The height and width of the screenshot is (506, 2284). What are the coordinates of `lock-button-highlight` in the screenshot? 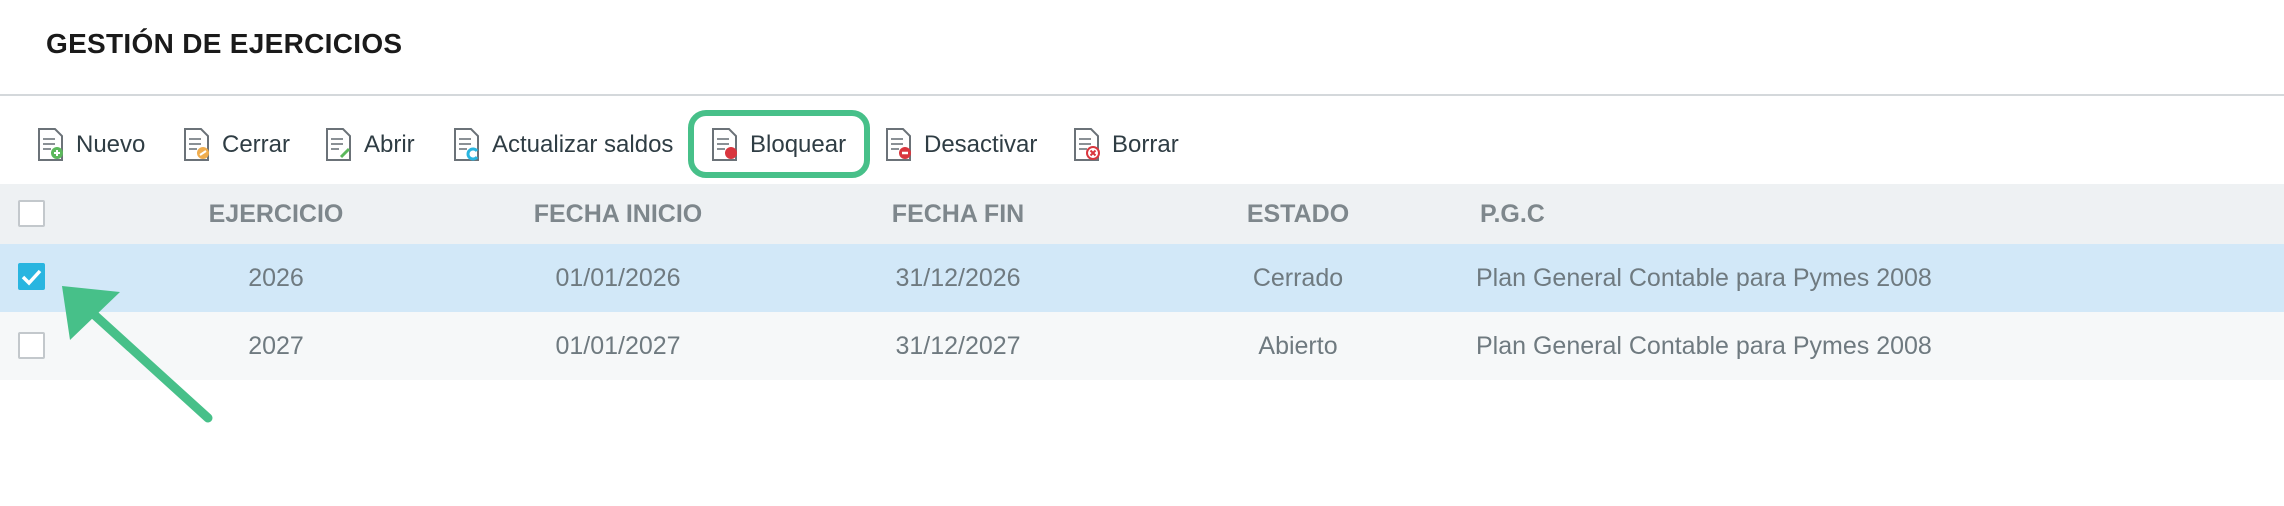 It's located at (779, 144).